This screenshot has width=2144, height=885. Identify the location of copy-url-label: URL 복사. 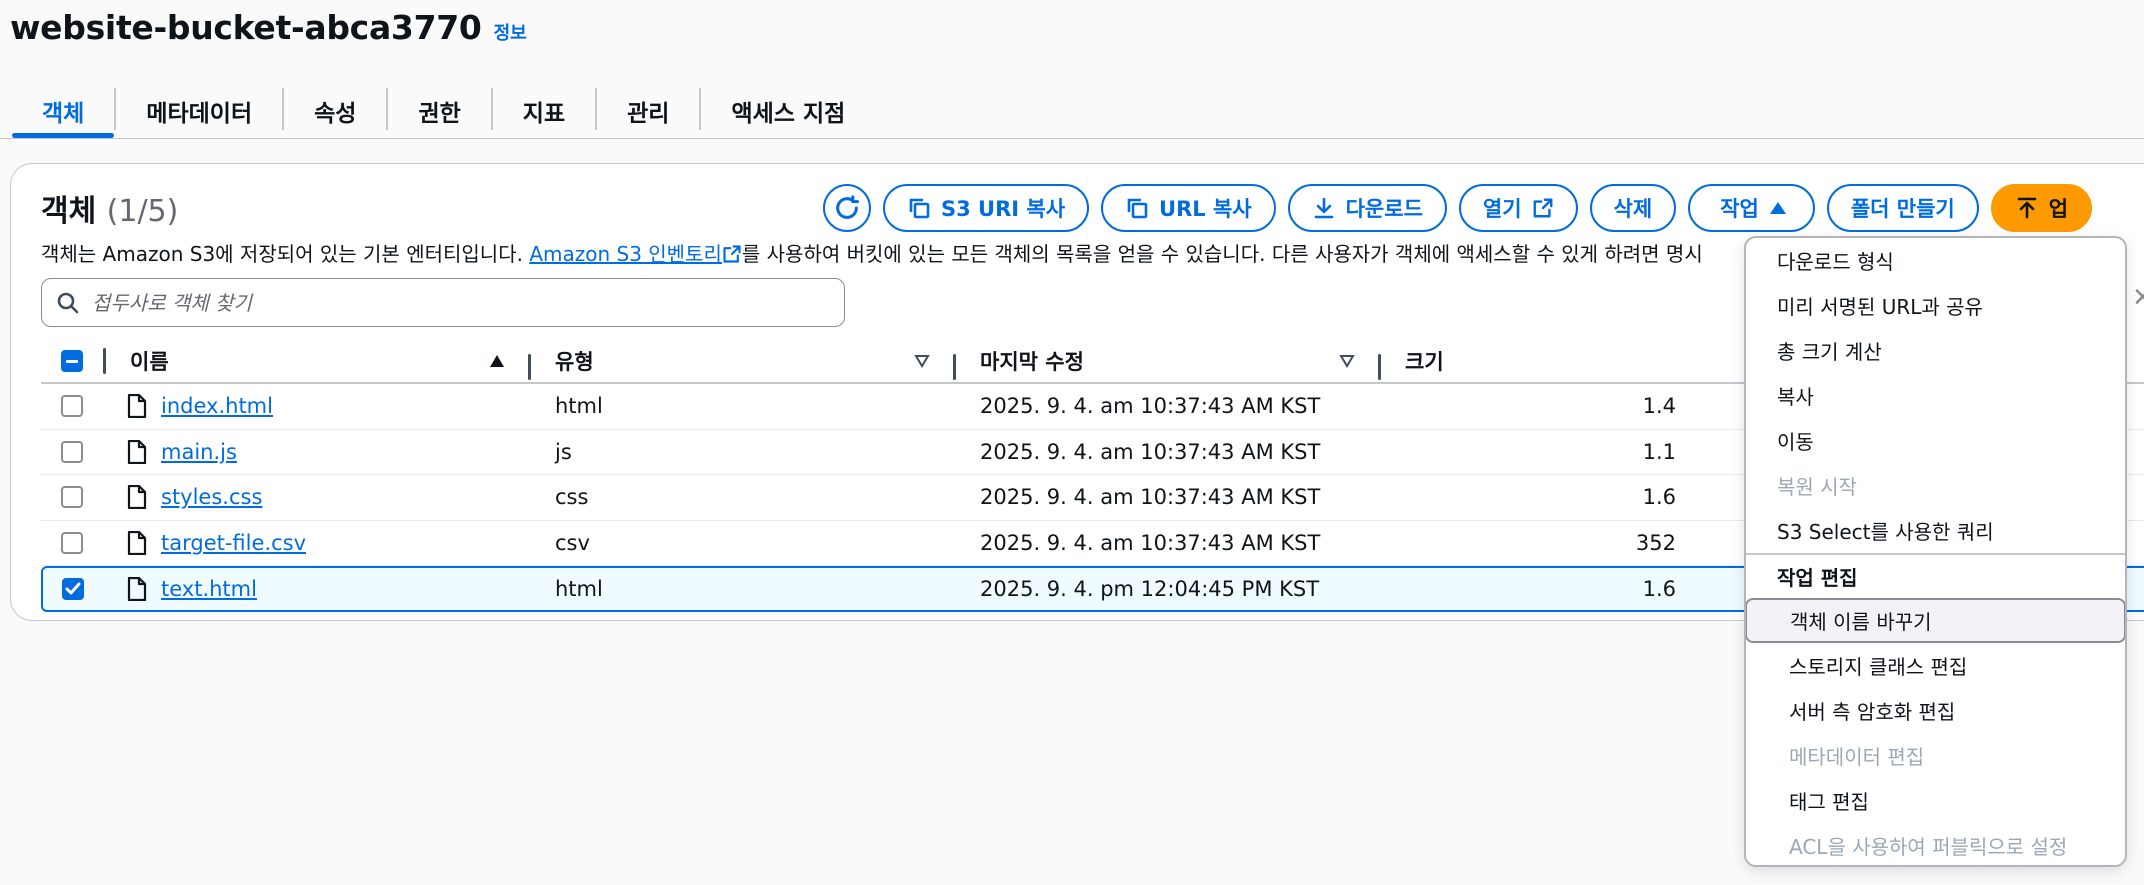
(1205, 209).